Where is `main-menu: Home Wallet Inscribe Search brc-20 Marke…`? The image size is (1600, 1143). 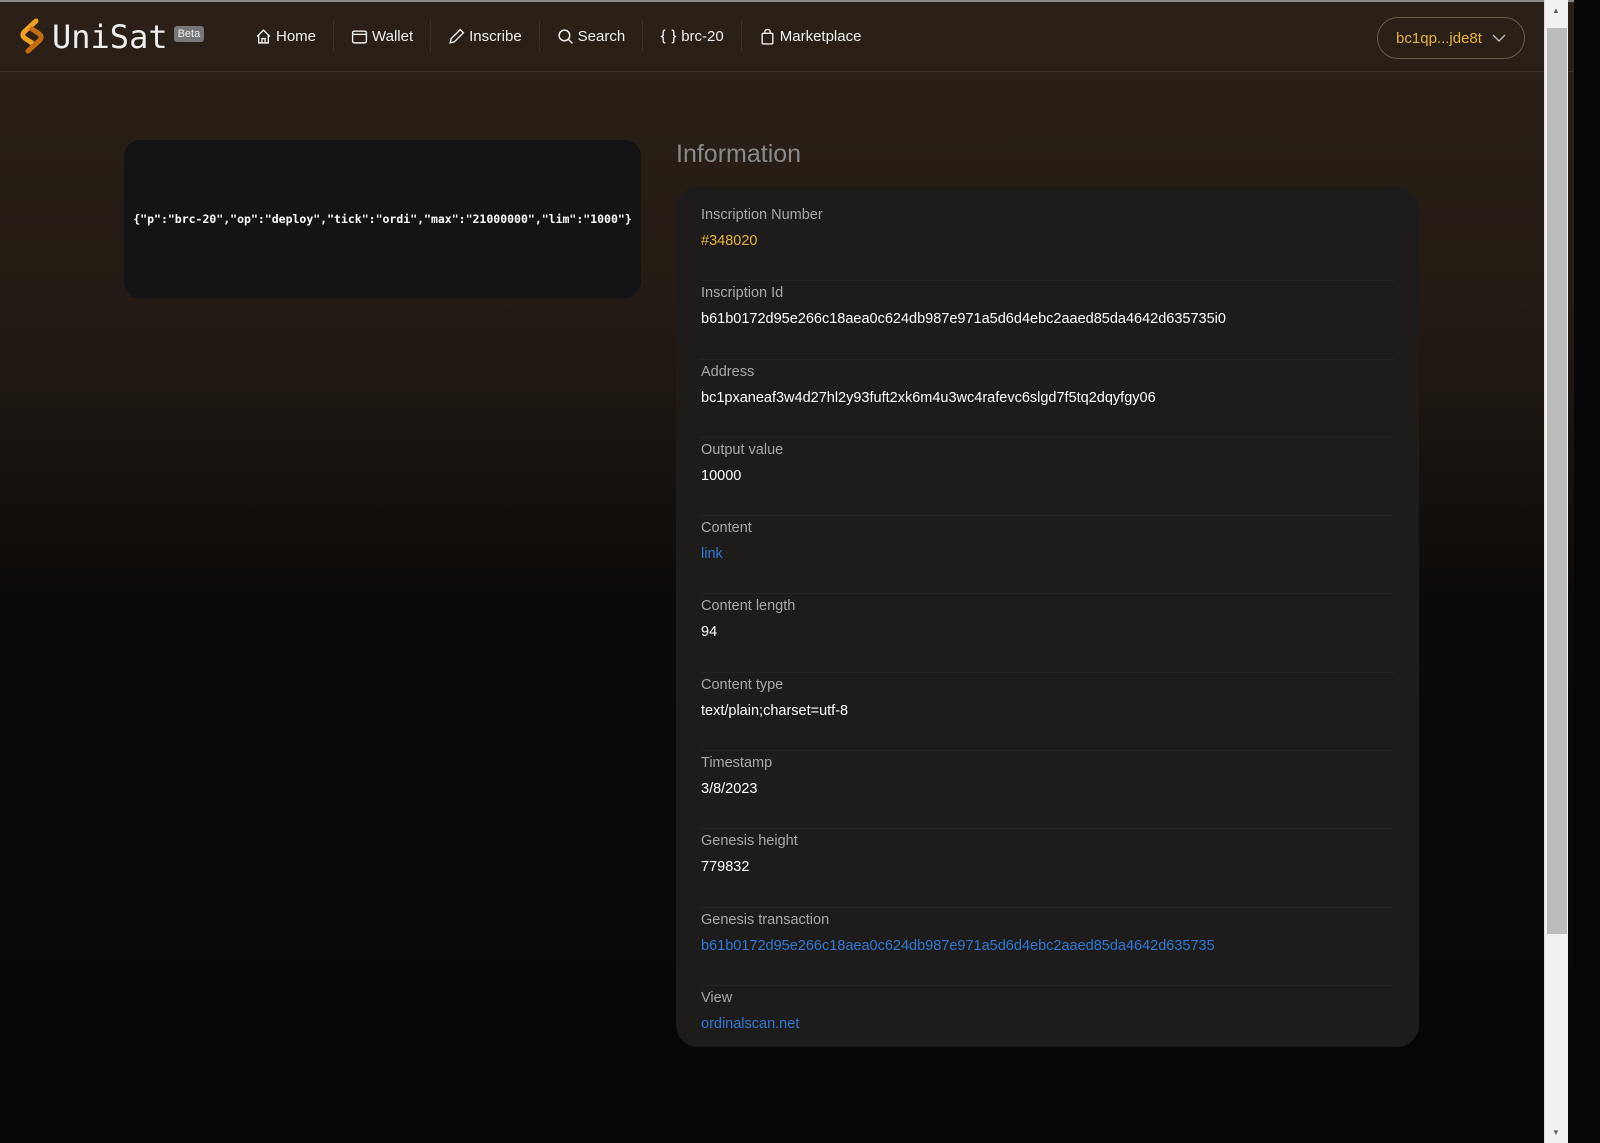
main-menu: Home Wallet Inscribe Search brc-20 Marke… is located at coordinates (558, 36).